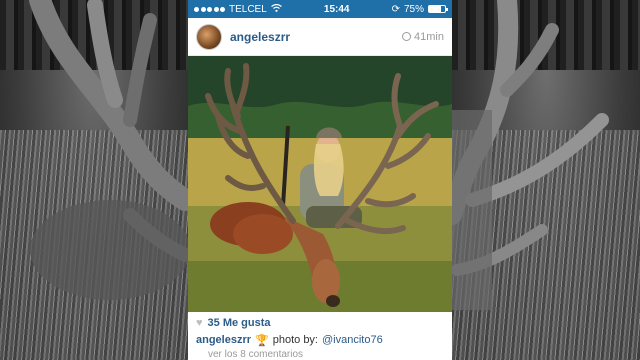  I want to click on likes-row: ♥ 35 Me gusta, so click(320, 323).